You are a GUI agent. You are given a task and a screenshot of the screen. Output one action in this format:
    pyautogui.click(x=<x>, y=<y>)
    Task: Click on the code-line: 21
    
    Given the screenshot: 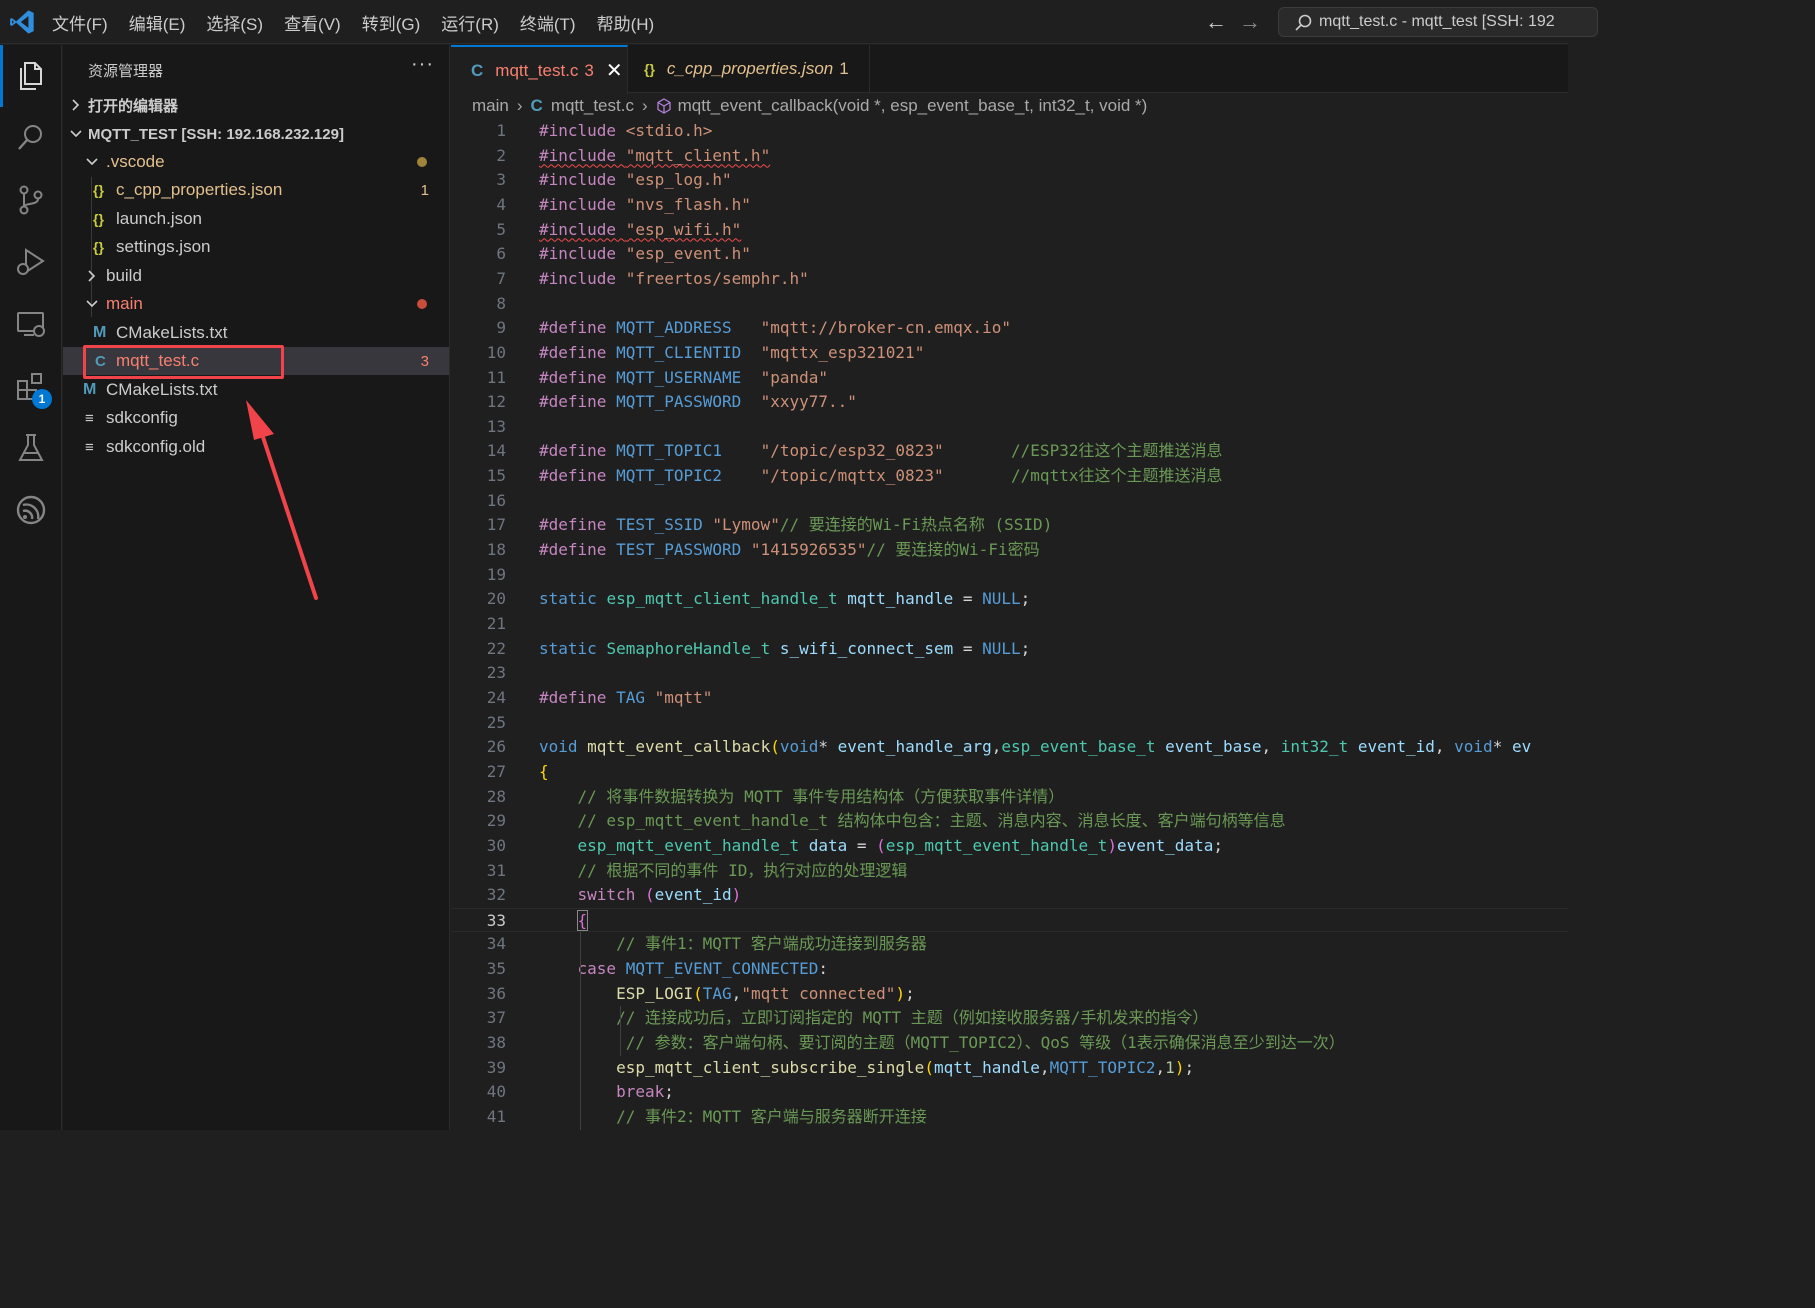 What is the action you would take?
    pyautogui.click(x=1009, y=624)
    